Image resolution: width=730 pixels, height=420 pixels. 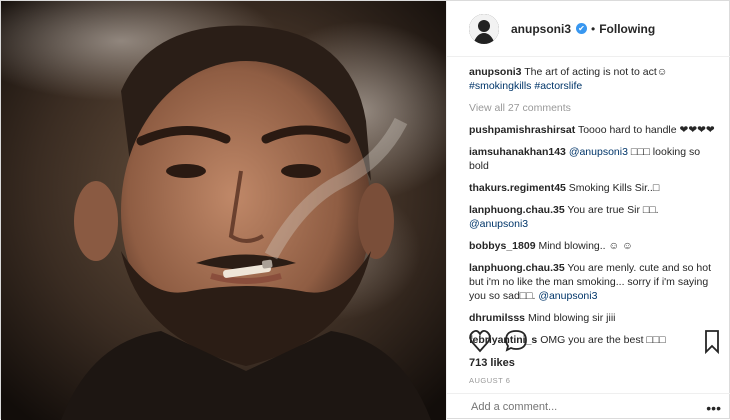 I want to click on actions-bar, so click(x=594, y=342).